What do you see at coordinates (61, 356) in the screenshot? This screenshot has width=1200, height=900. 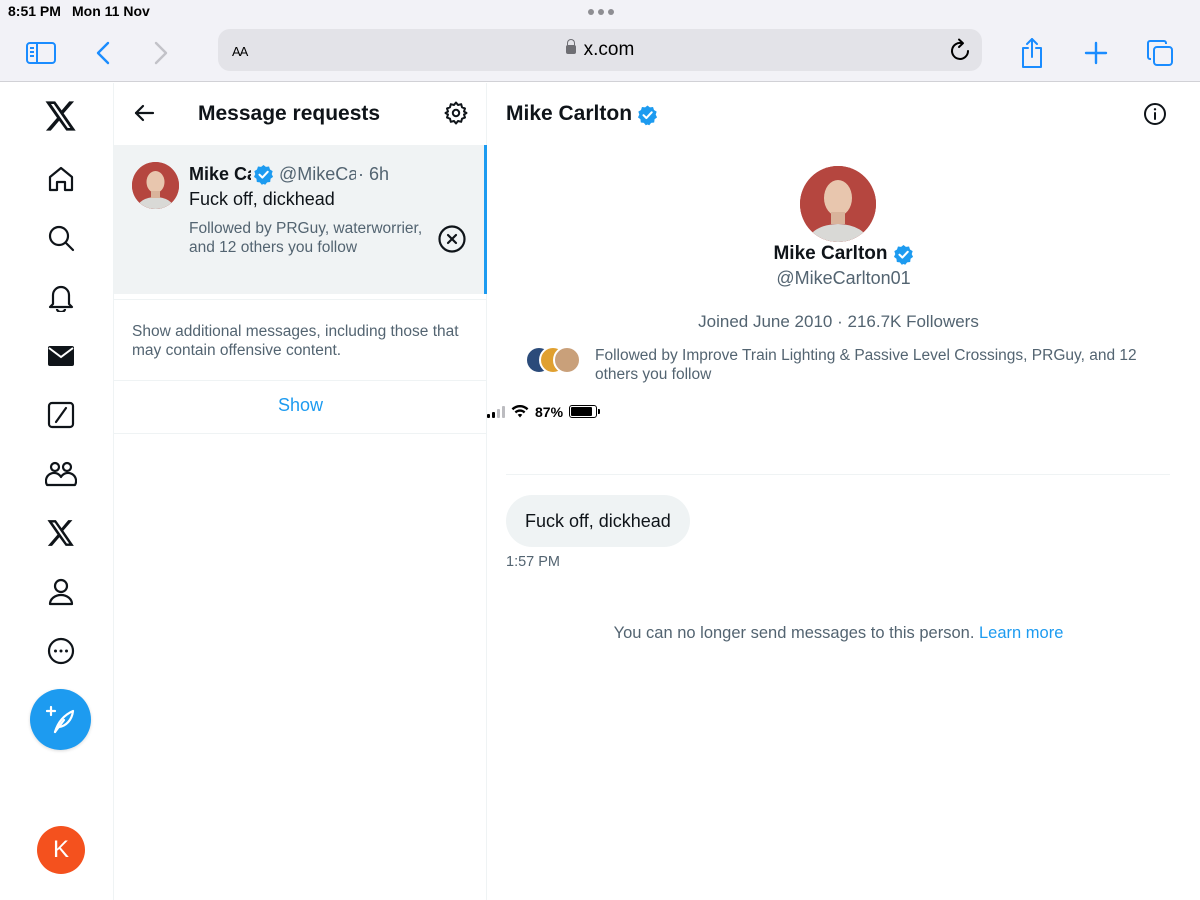 I see `messages-icon` at bounding box center [61, 356].